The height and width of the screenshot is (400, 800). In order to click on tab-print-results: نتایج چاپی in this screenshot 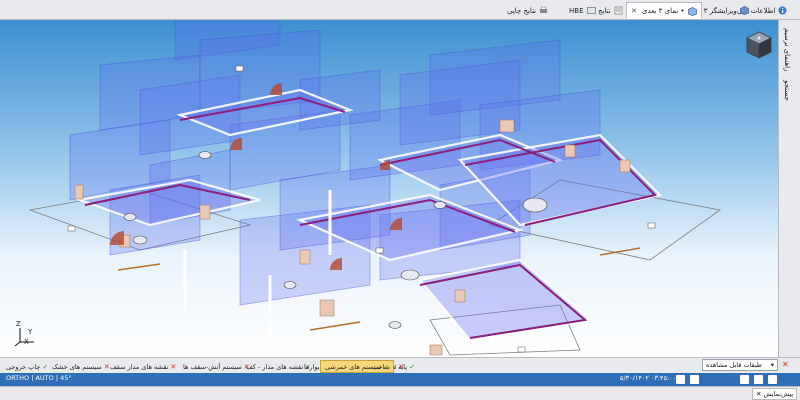, I will do `click(527, 10)`.